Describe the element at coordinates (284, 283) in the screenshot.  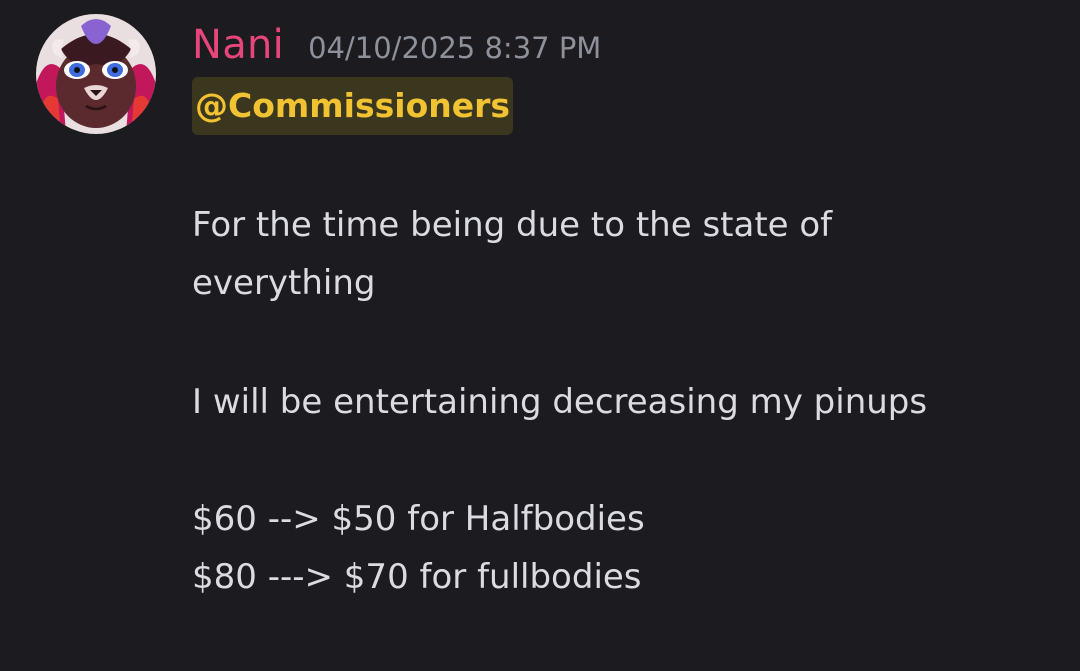
I see `message-line: everything` at that location.